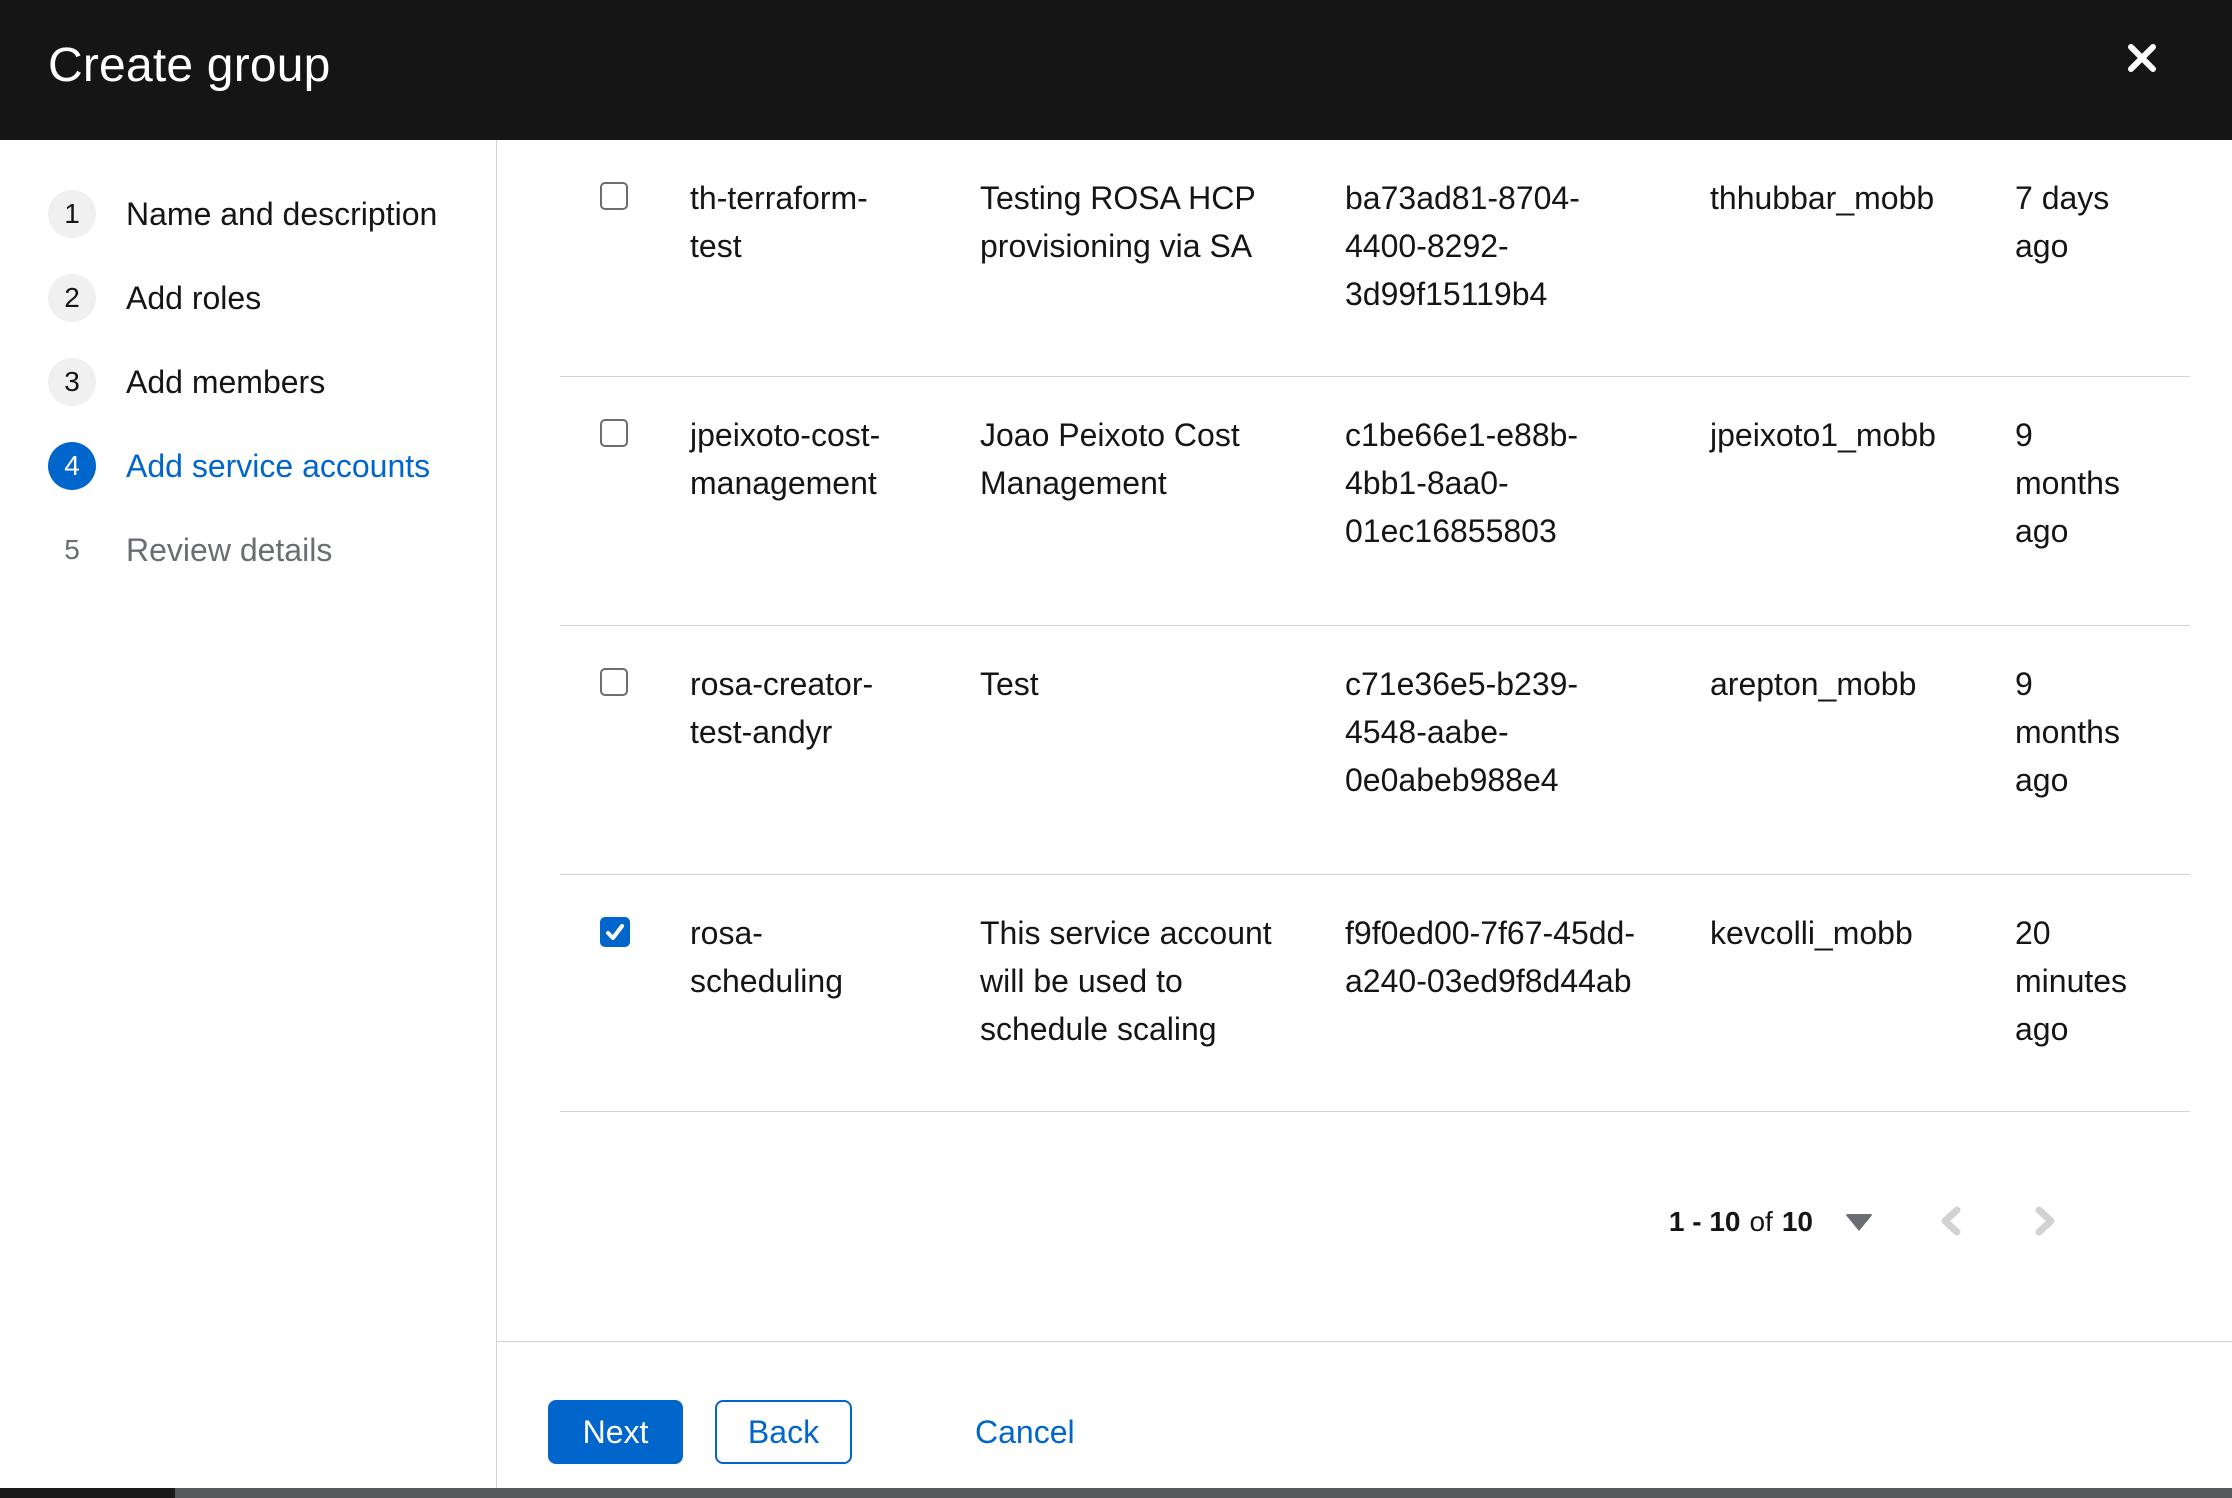 Image resolution: width=2232 pixels, height=1498 pixels. What do you see at coordinates (72, 298) in the screenshot?
I see `step-number-badge: 2` at bounding box center [72, 298].